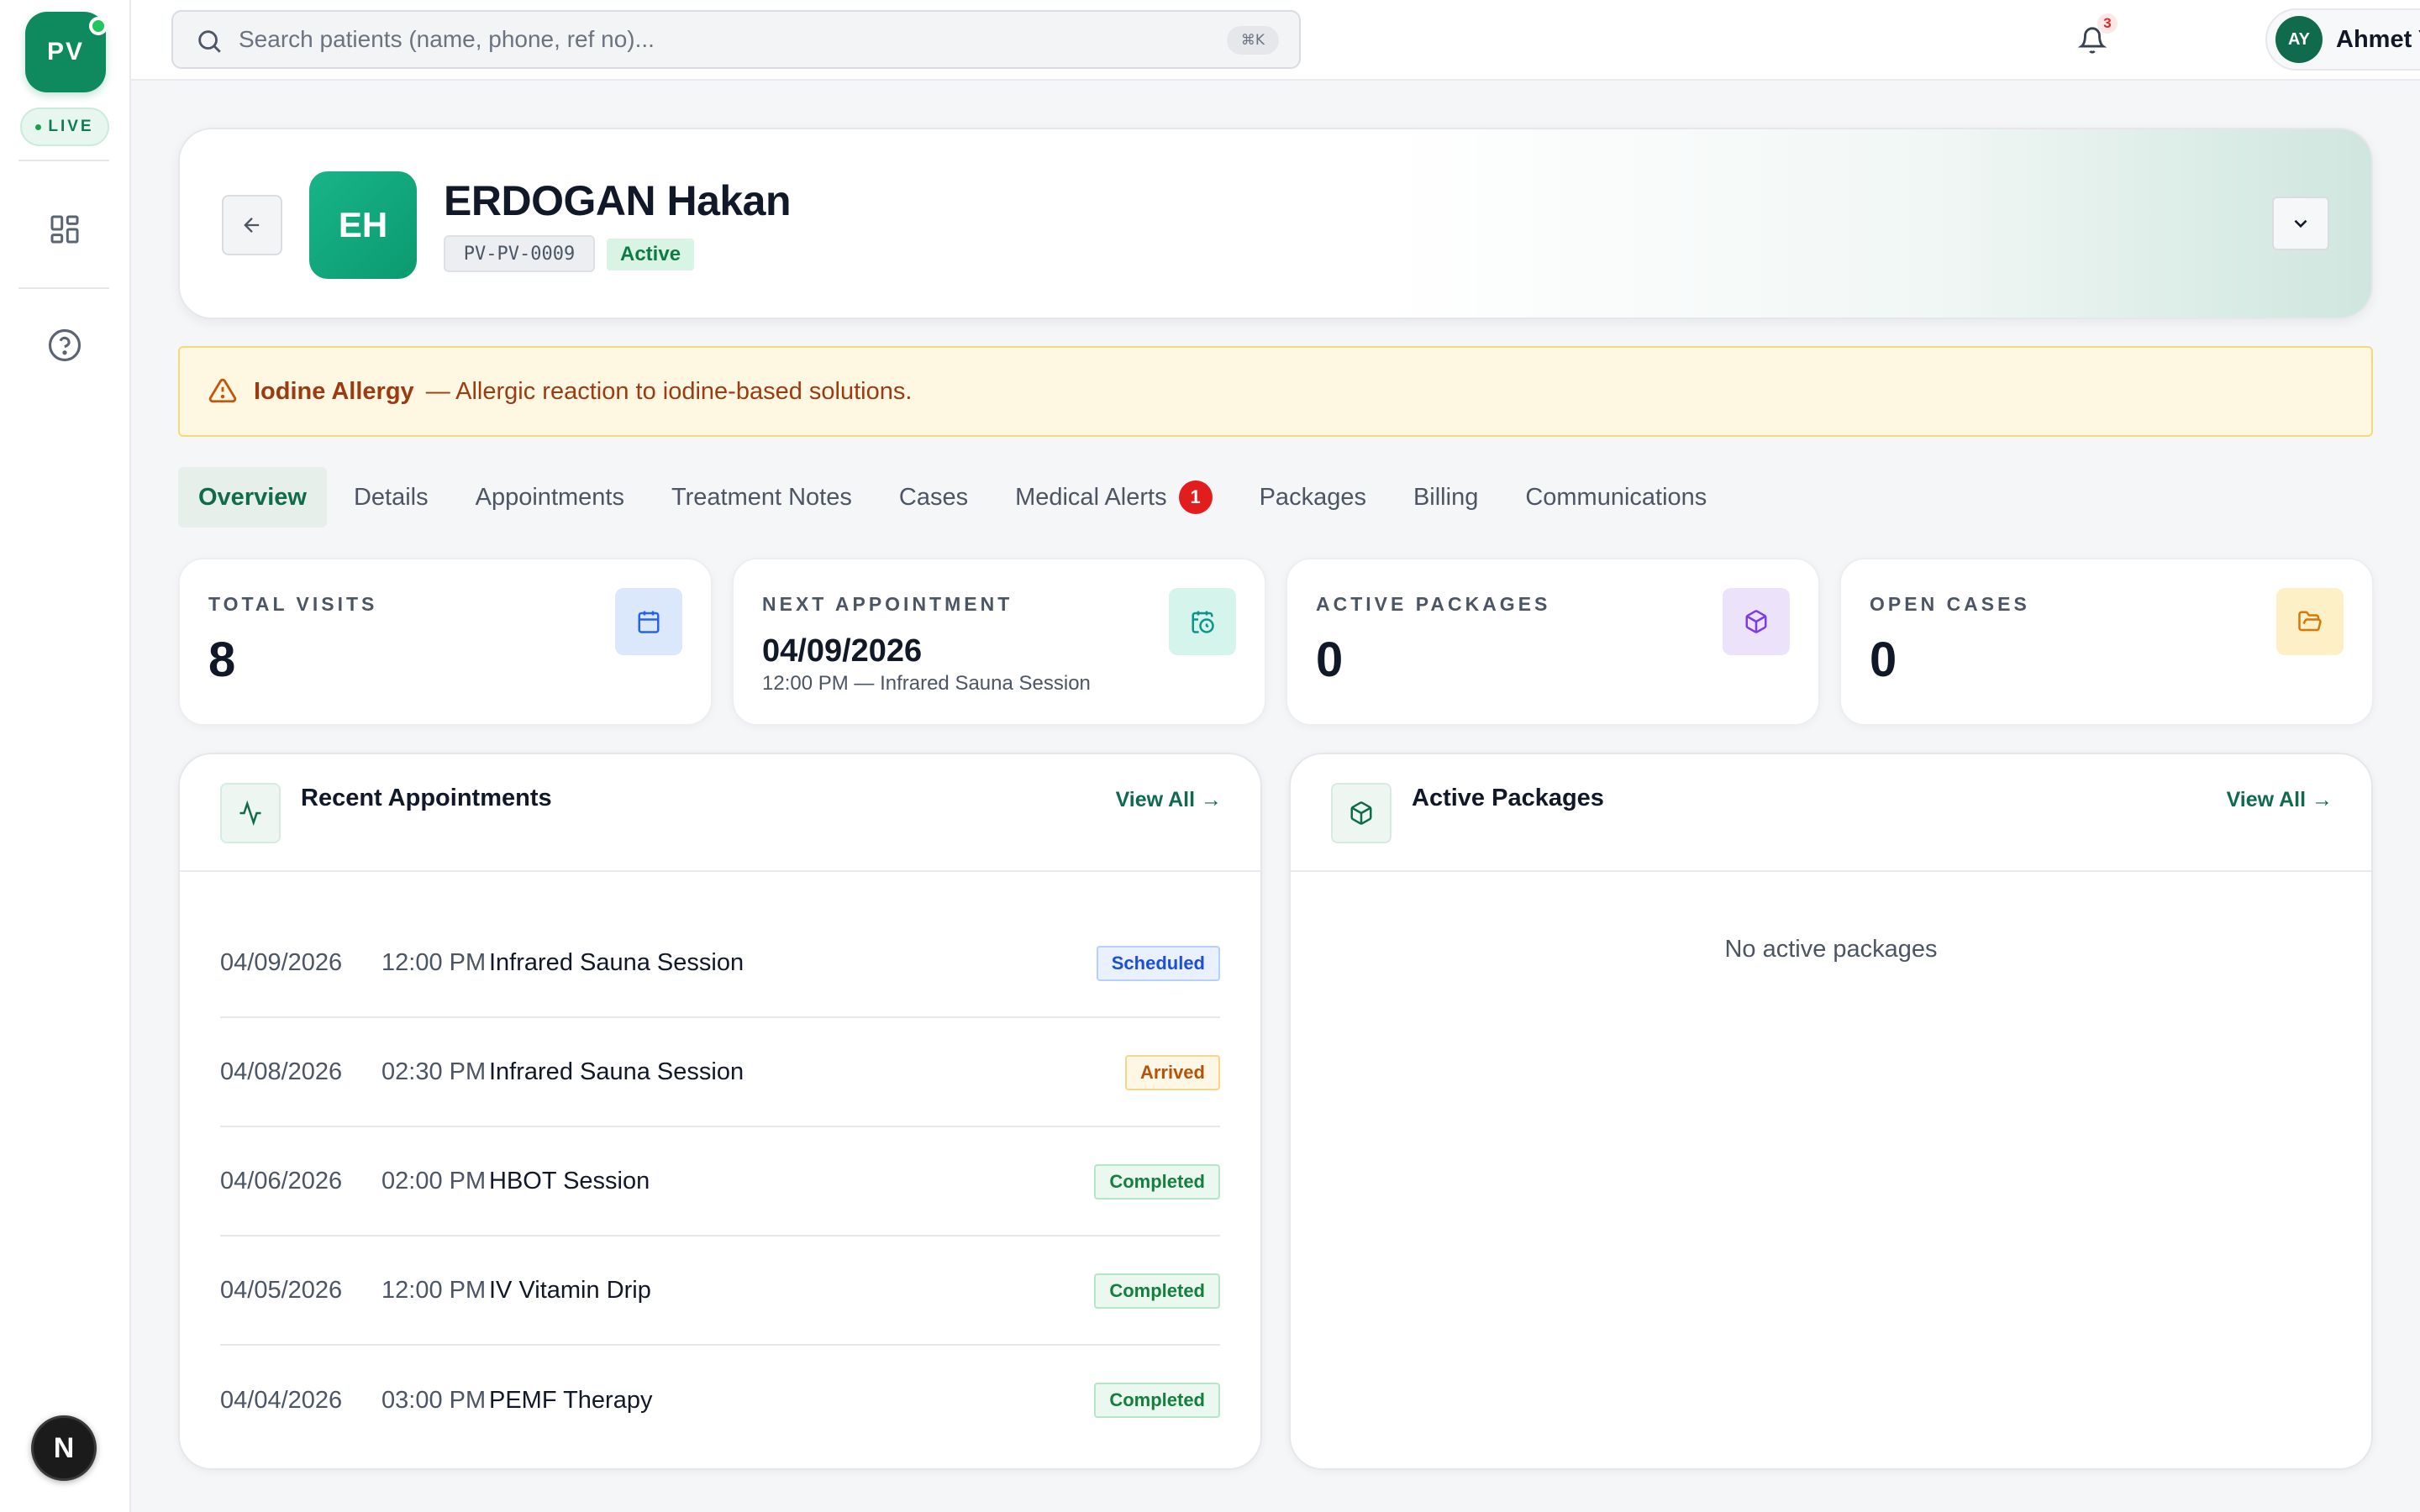  What do you see at coordinates (618, 200) in the screenshot?
I see `patient-name: ERDOGAN Hakan` at bounding box center [618, 200].